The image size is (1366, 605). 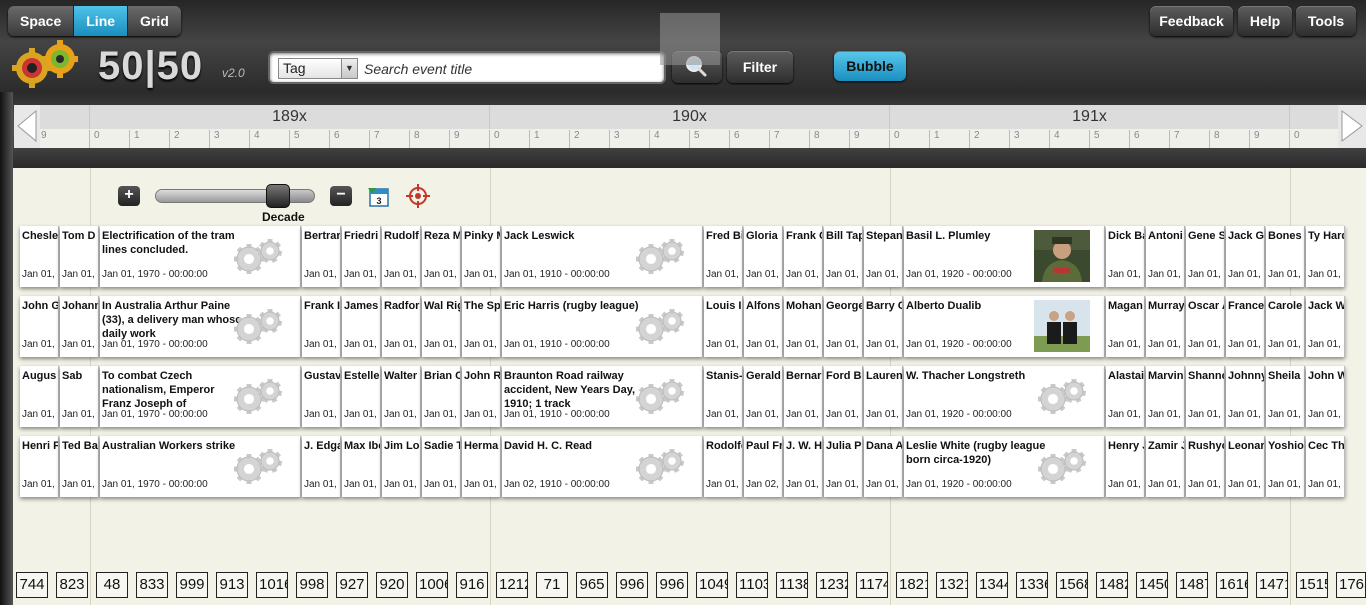 What do you see at coordinates (418, 196) in the screenshot?
I see `crosshair-icon` at bounding box center [418, 196].